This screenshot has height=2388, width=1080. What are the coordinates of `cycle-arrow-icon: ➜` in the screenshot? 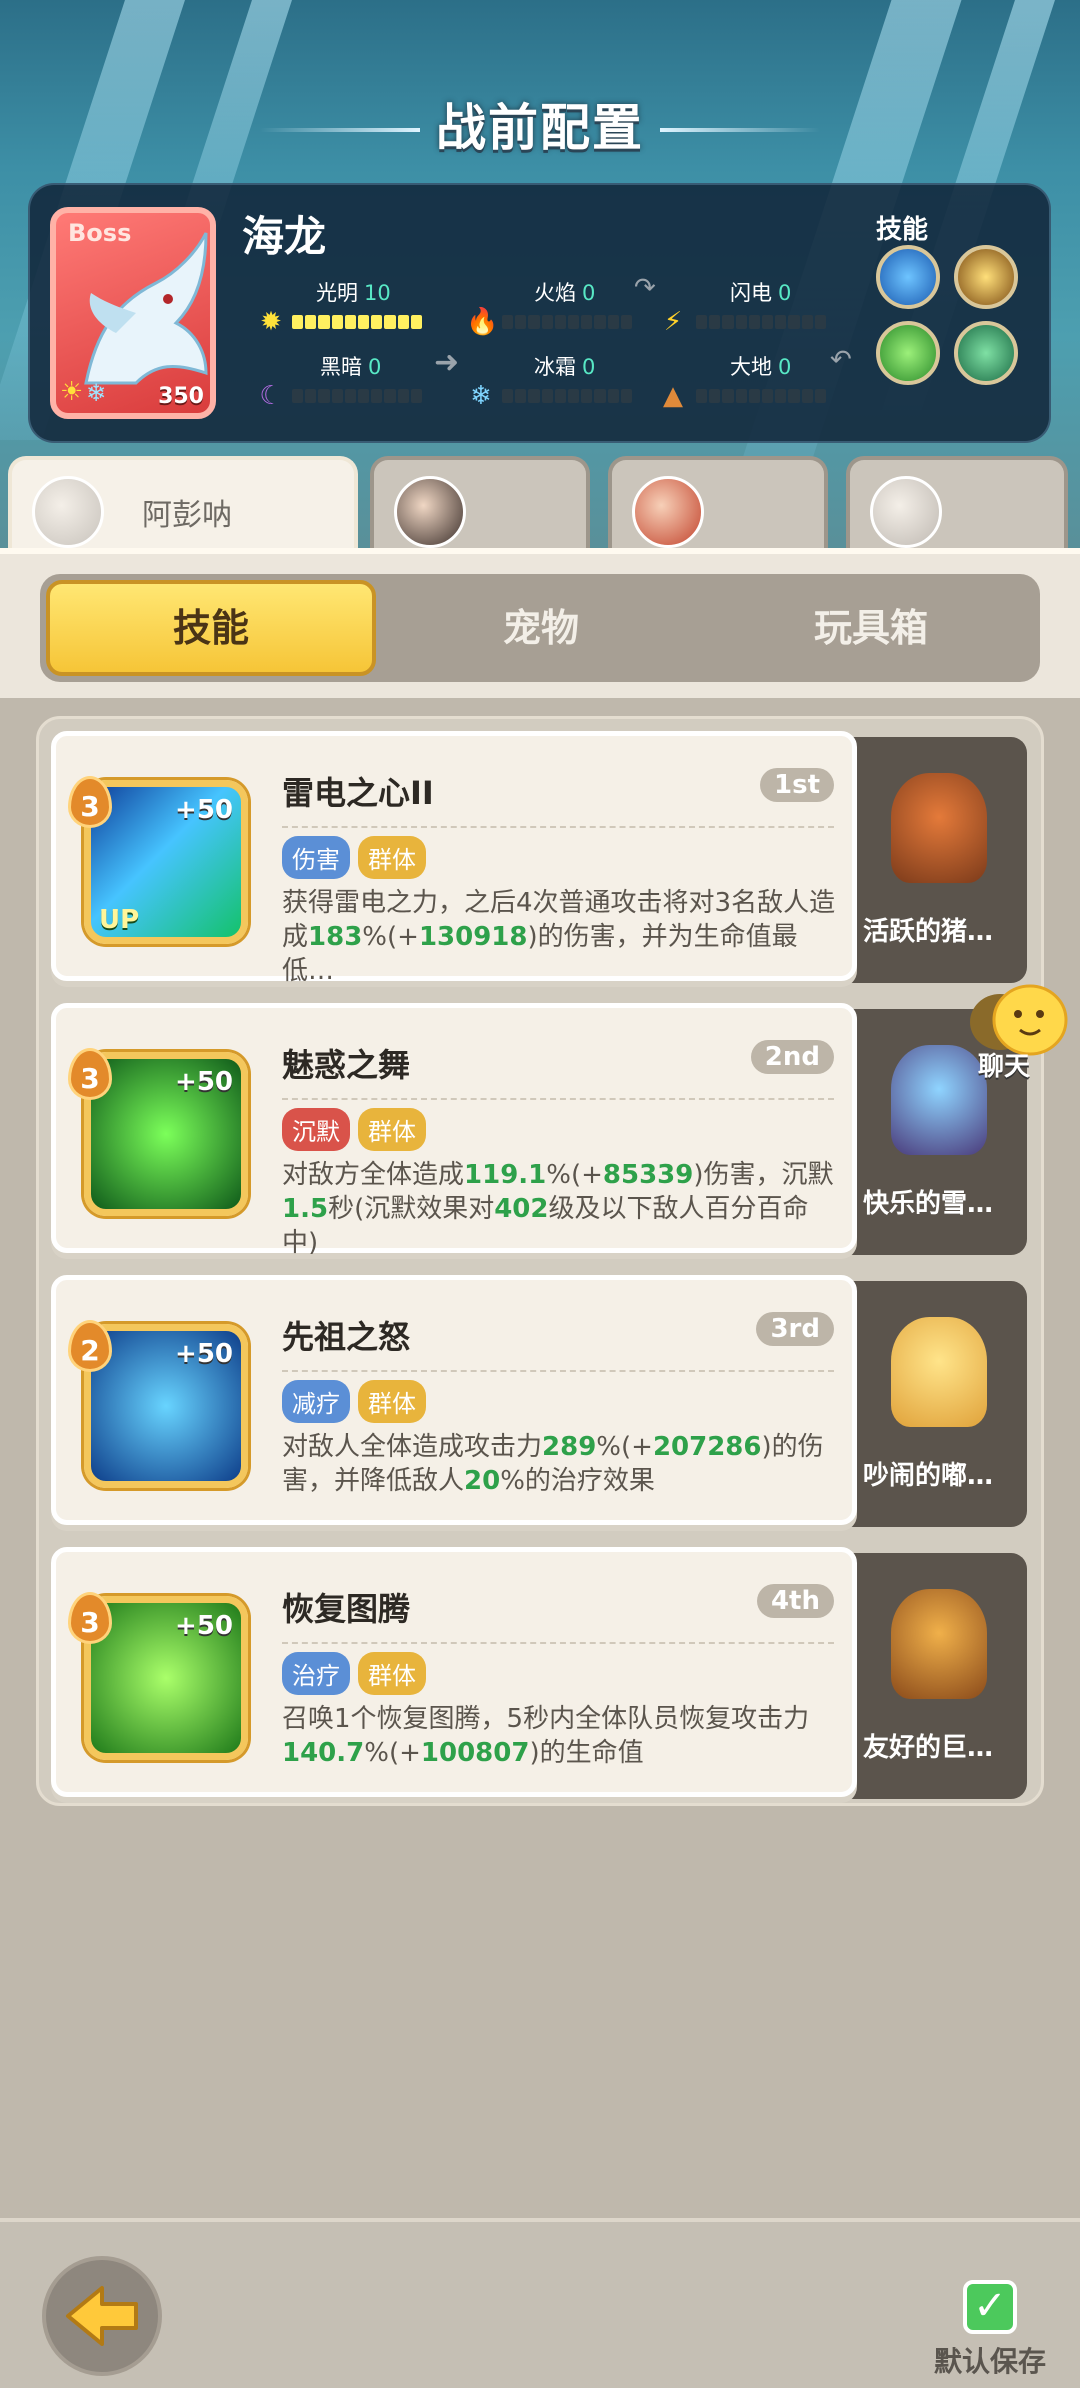 It's located at (447, 362).